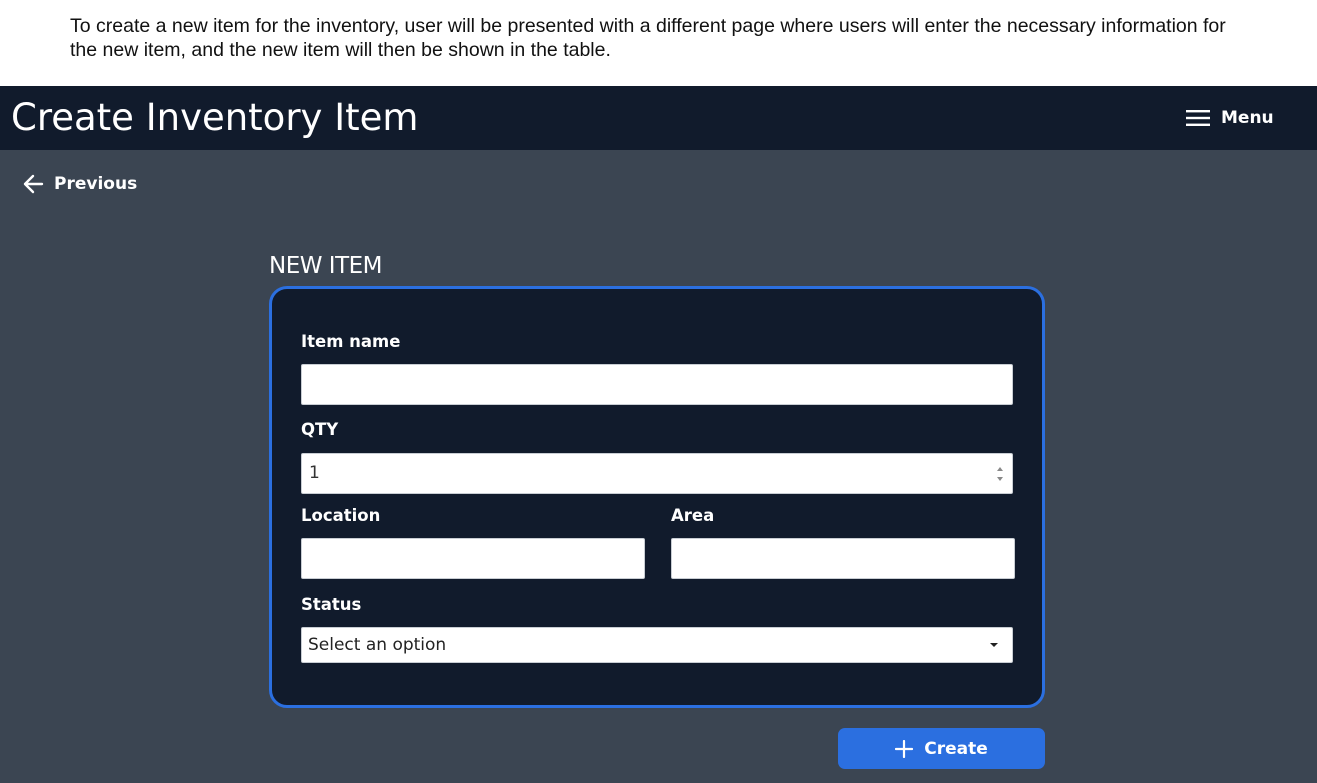 Image resolution: width=1317 pixels, height=783 pixels. I want to click on location-input, so click(473, 558).